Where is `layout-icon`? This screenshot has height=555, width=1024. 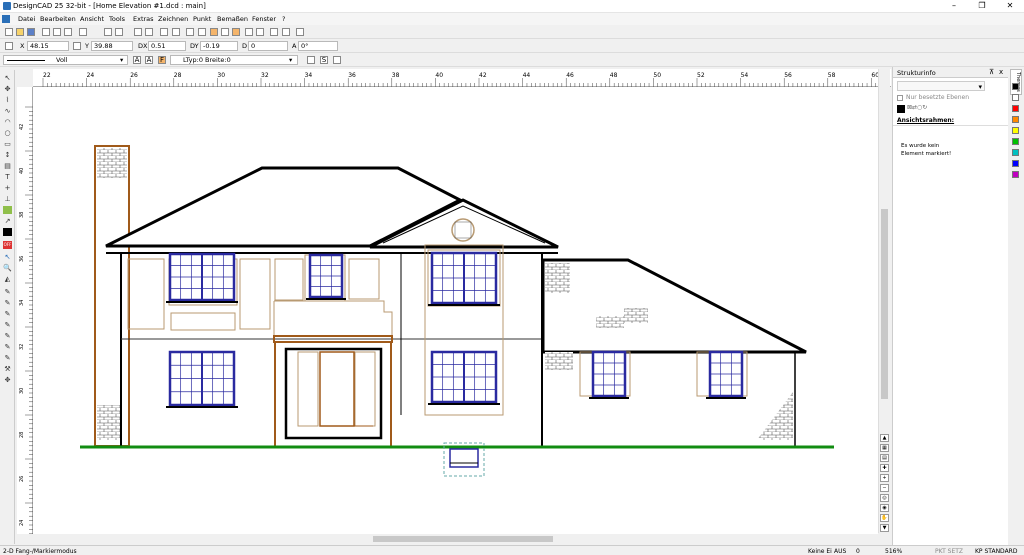 layout-icon is located at coordinates (68, 32).